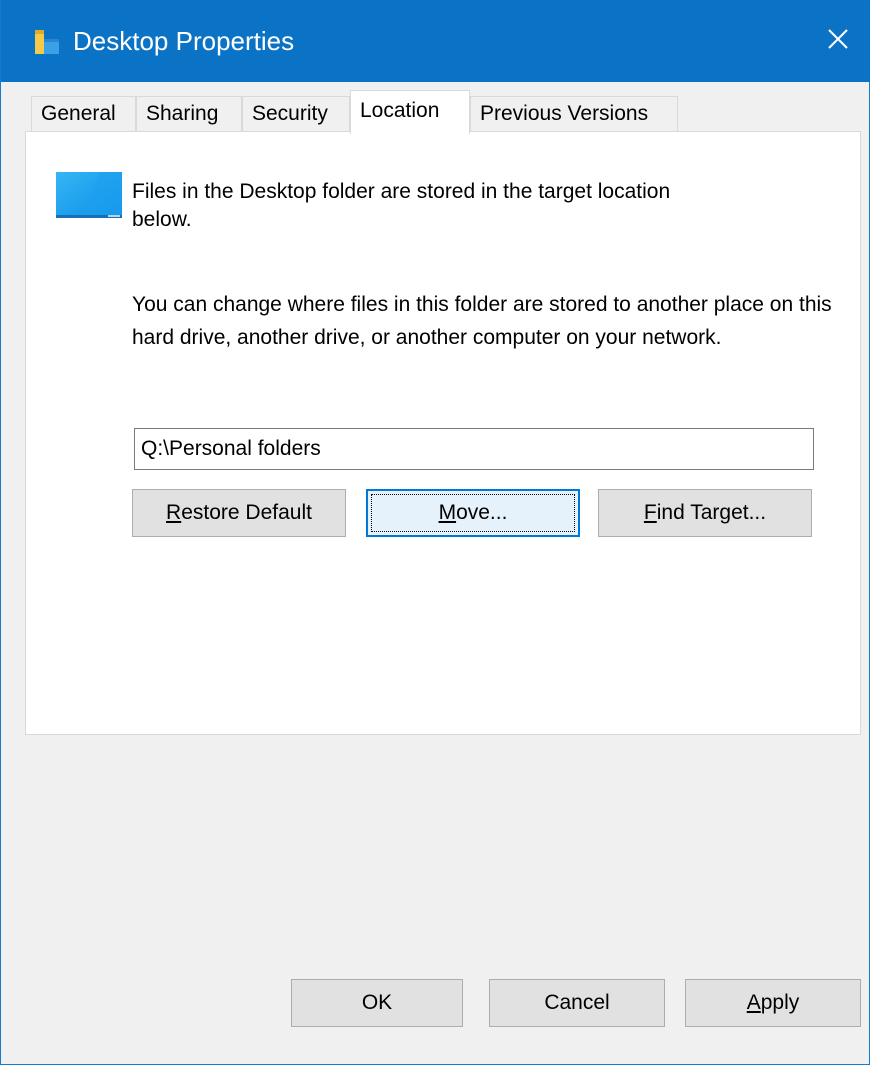 The height and width of the screenshot is (1065, 870). Describe the element at coordinates (410, 112) in the screenshot. I see `tab-location: Location` at that location.